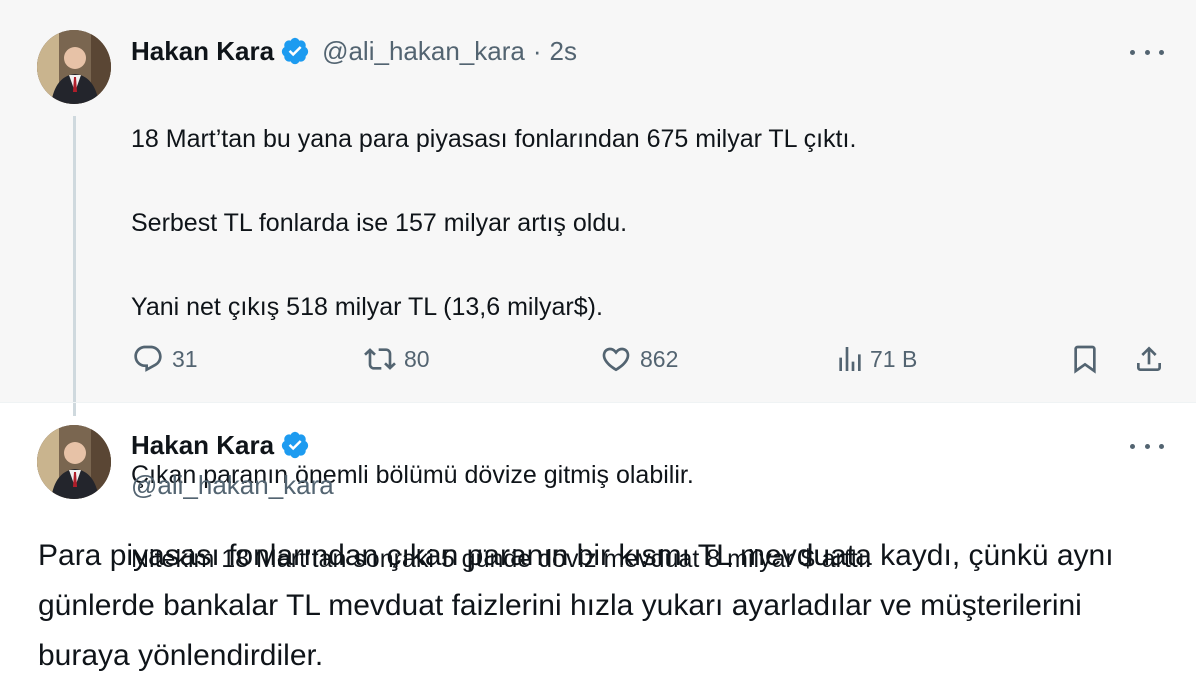 This screenshot has width=1196, height=696. Describe the element at coordinates (417, 358) in the screenshot. I see `repost-count: 80` at that location.